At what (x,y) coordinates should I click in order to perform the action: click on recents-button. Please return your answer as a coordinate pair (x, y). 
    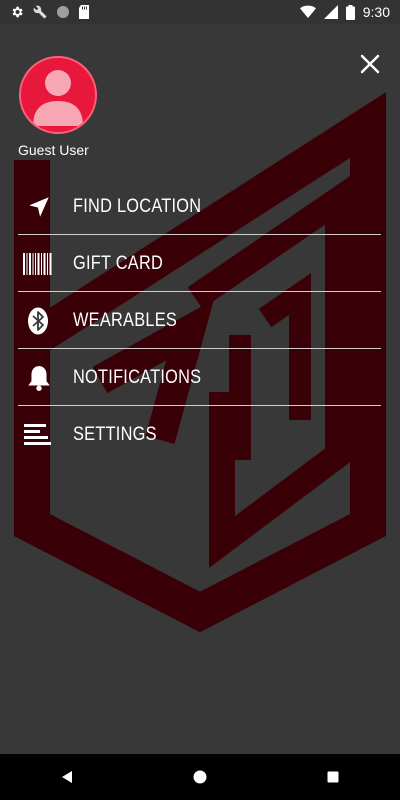
    Looking at the image, I should click on (333, 777).